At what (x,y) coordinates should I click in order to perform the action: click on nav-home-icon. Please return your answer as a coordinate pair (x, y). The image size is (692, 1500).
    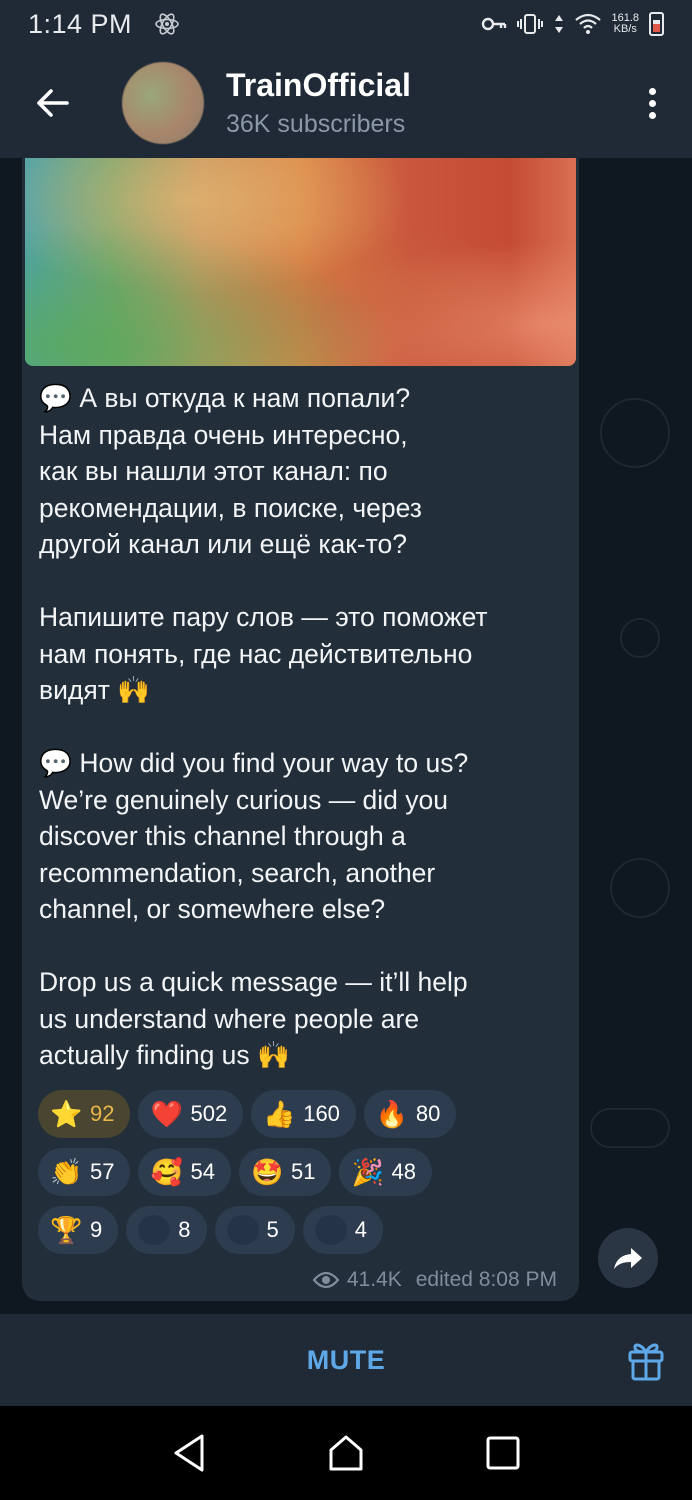
    Looking at the image, I should click on (346, 1453).